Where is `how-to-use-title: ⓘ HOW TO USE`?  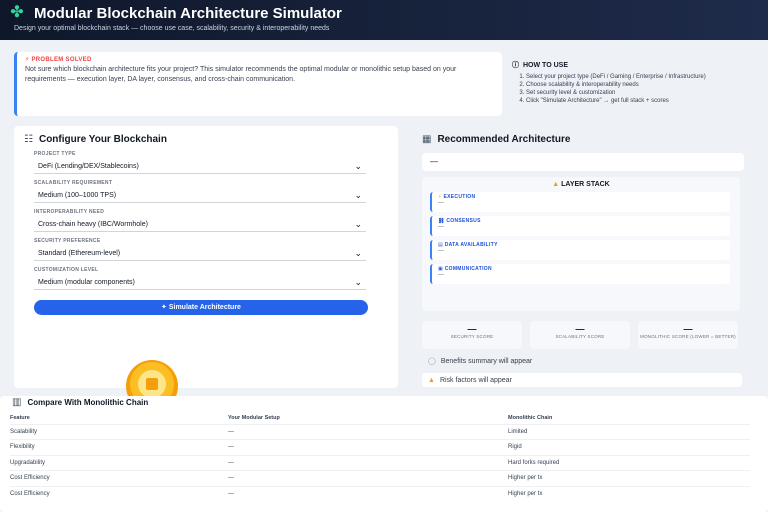
how-to-use-title: ⓘ HOW TO USE is located at coordinates (628, 65).